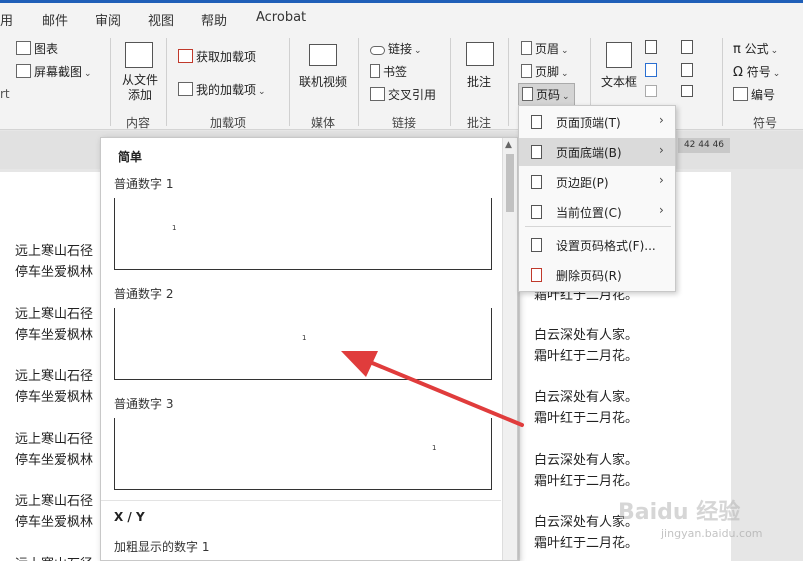 The image size is (803, 561). What do you see at coordinates (545, 48) in the screenshot?
I see `header-button: 页眉 ⌄` at bounding box center [545, 48].